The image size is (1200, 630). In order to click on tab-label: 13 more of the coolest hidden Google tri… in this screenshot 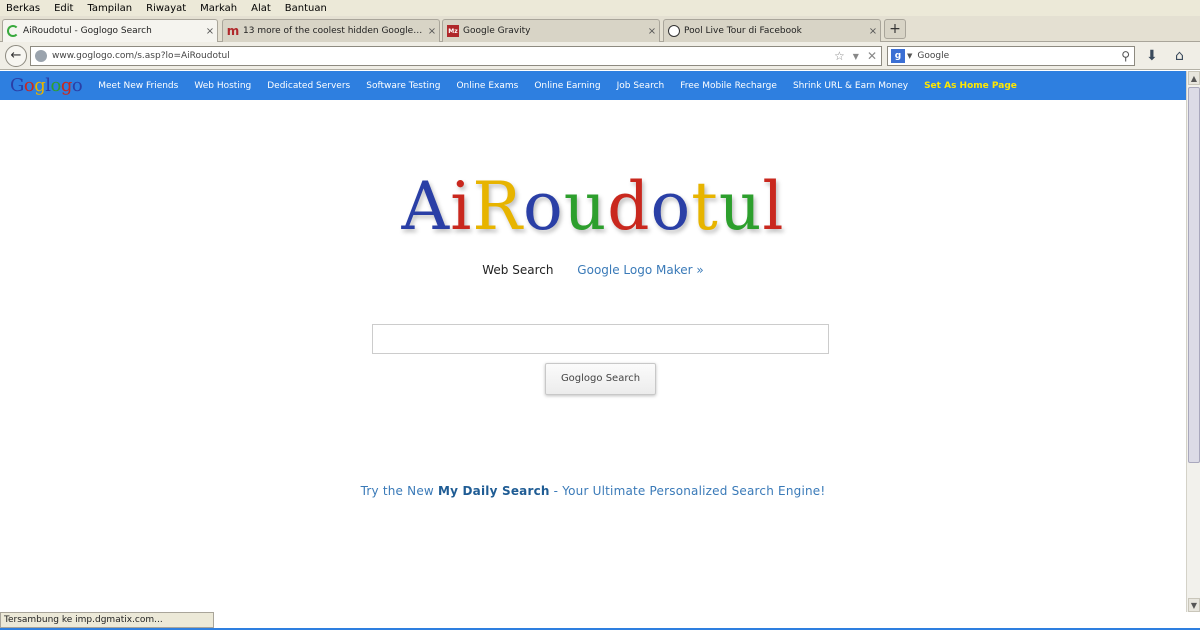, I will do `click(334, 31)`.